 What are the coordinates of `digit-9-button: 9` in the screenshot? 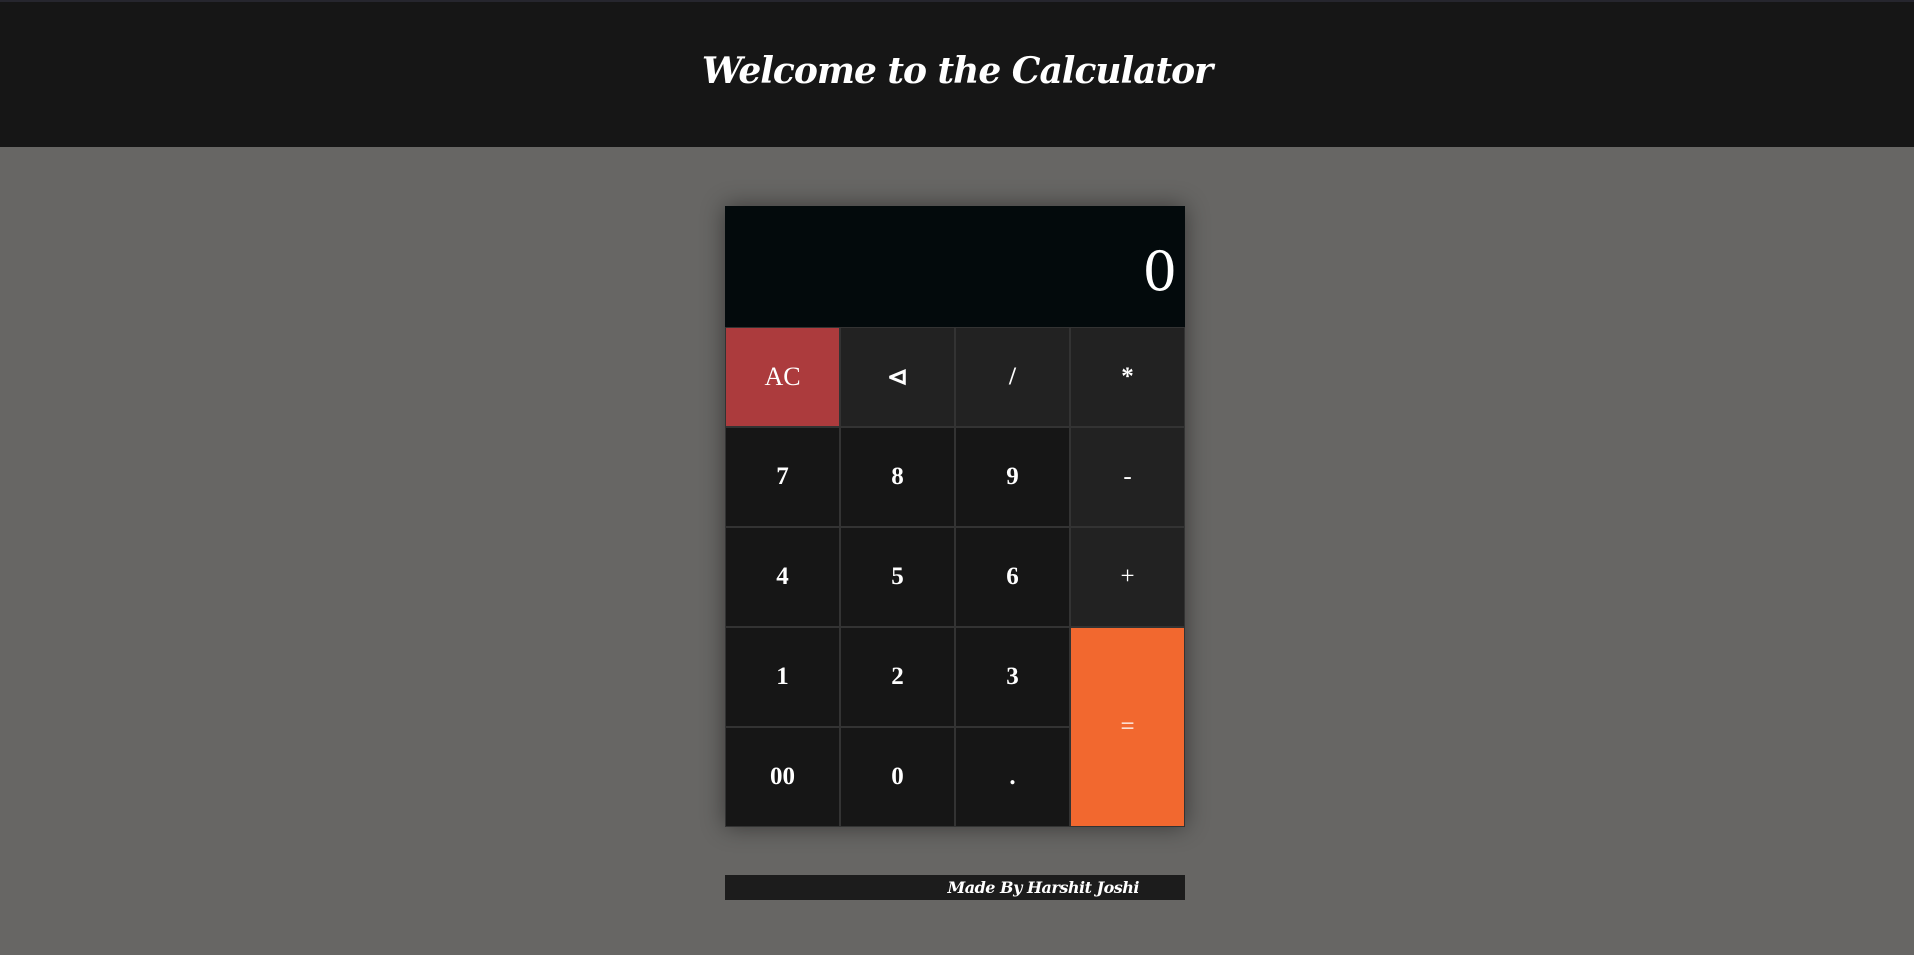 It's located at (1012, 477).